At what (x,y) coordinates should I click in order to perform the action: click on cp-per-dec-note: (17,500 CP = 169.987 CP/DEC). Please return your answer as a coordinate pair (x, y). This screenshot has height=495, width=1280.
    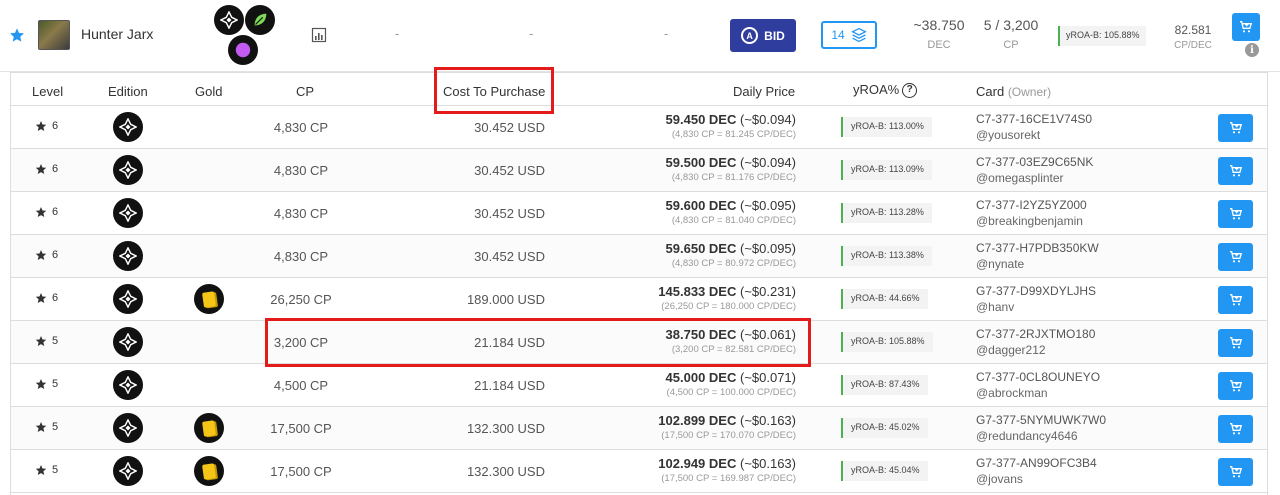
    Looking at the image, I should click on (728, 478).